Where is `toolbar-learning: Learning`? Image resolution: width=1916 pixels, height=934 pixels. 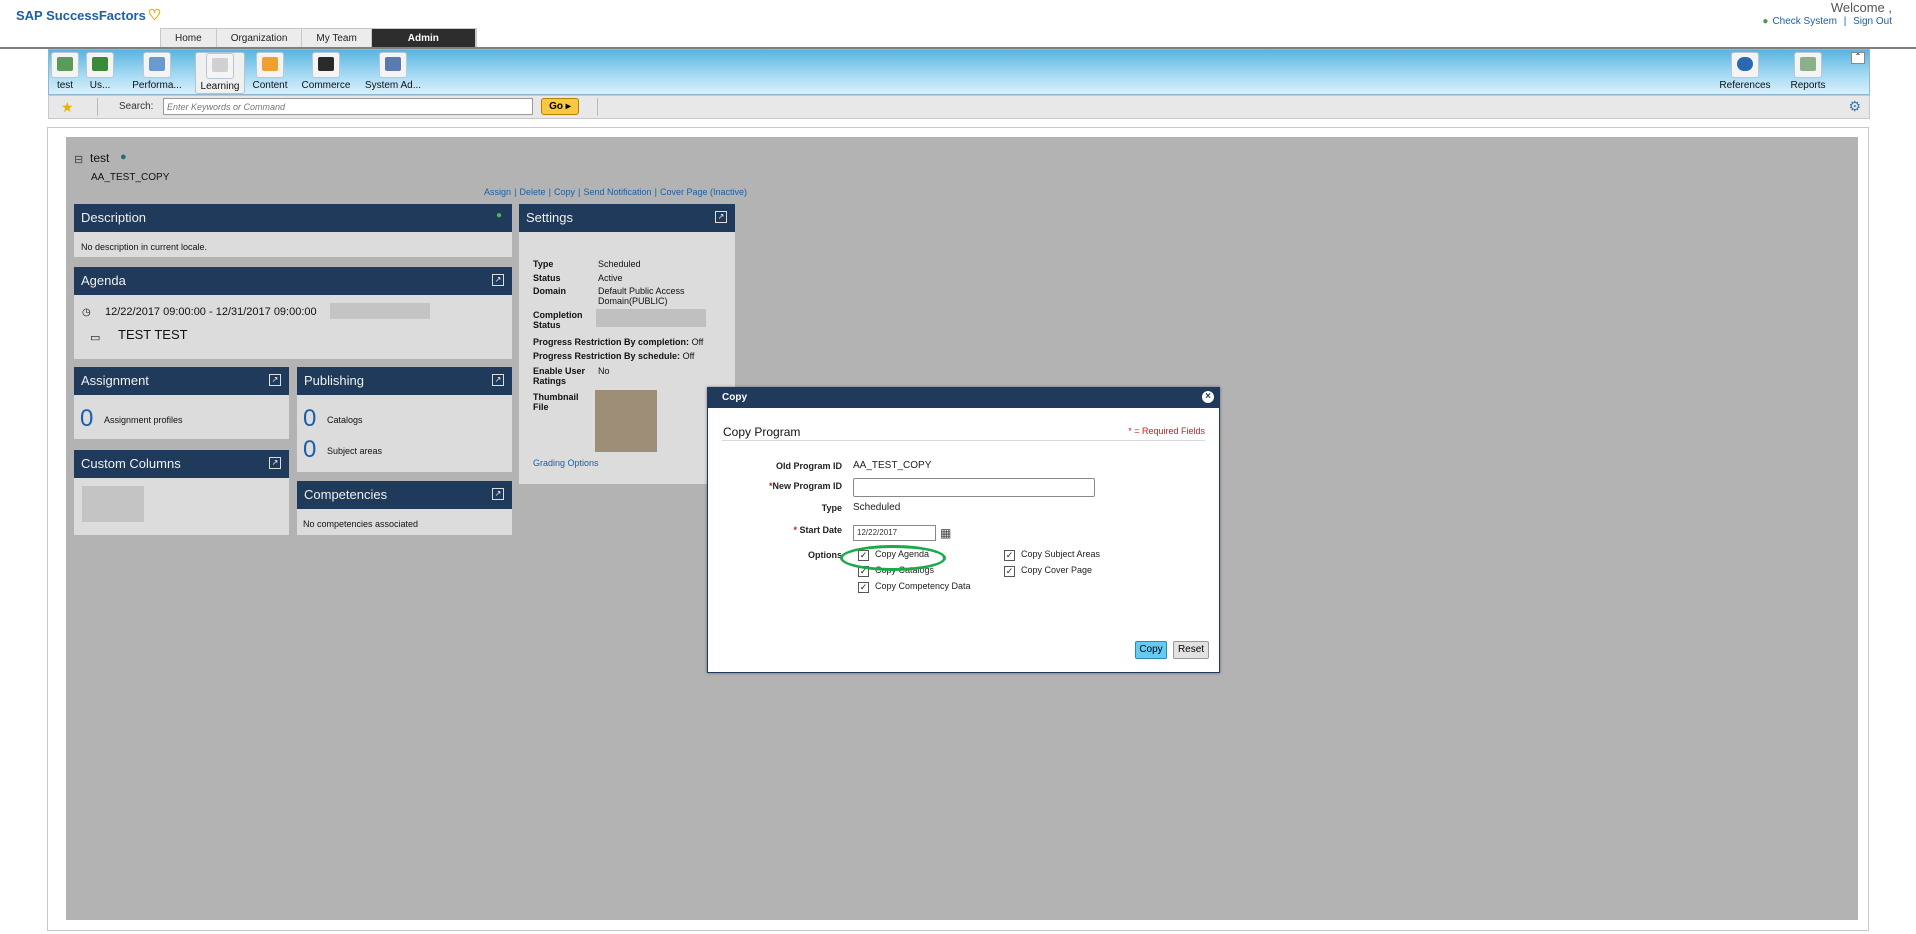 toolbar-learning: Learning is located at coordinates (220, 73).